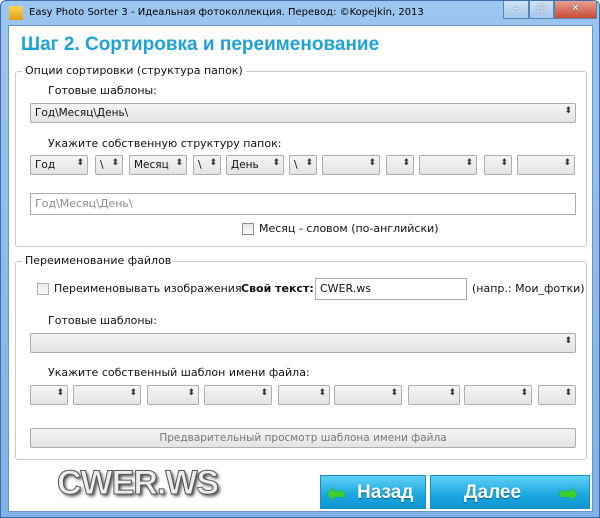  What do you see at coordinates (277, 288) in the screenshot?
I see `own-text-label: Свой текст:` at bounding box center [277, 288].